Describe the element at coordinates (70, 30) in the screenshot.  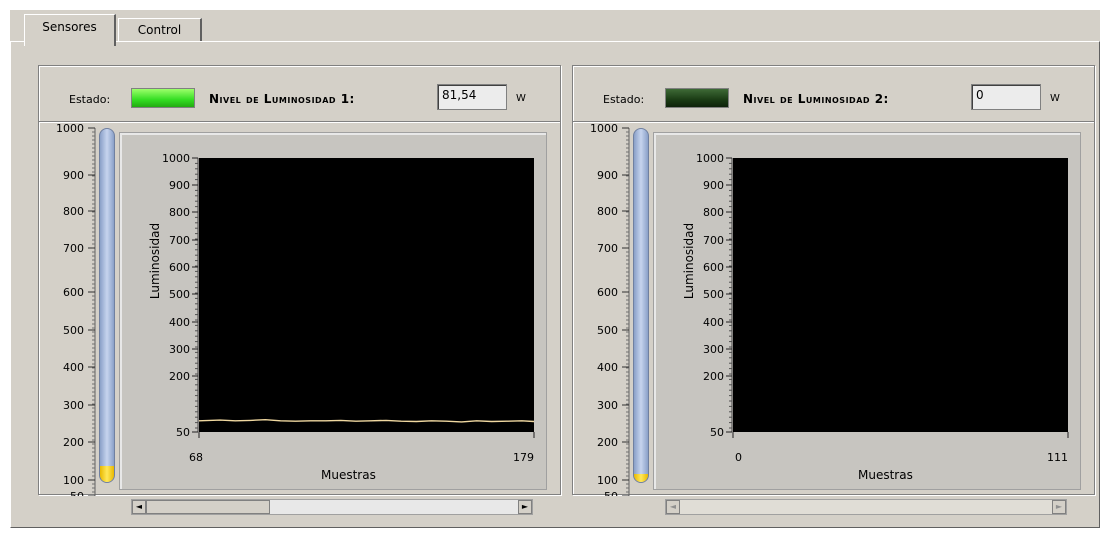
I see `tab-sensores: Sensores` at that location.